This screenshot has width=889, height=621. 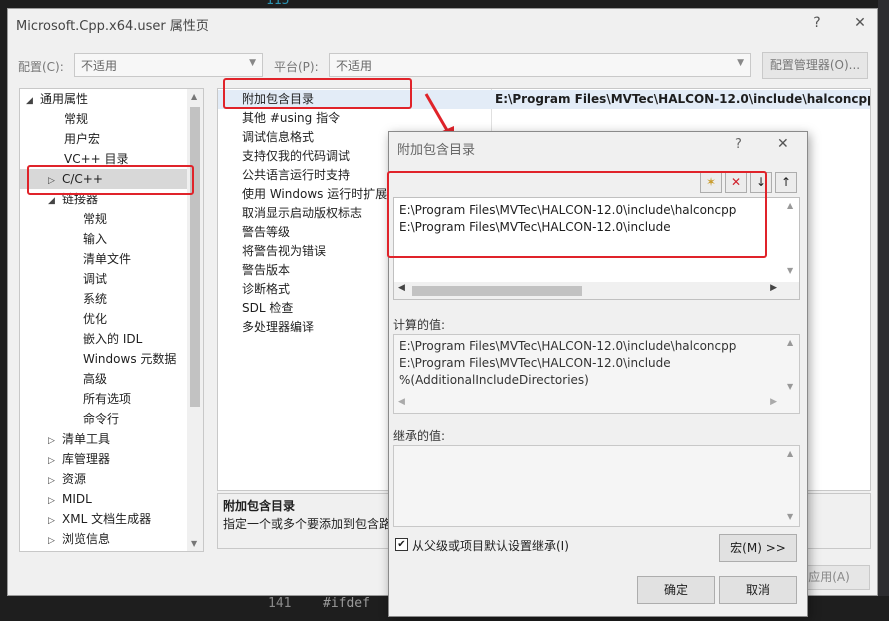 What do you see at coordinates (99, 66) in the screenshot?
I see `config-select-value: 不适用` at bounding box center [99, 66].